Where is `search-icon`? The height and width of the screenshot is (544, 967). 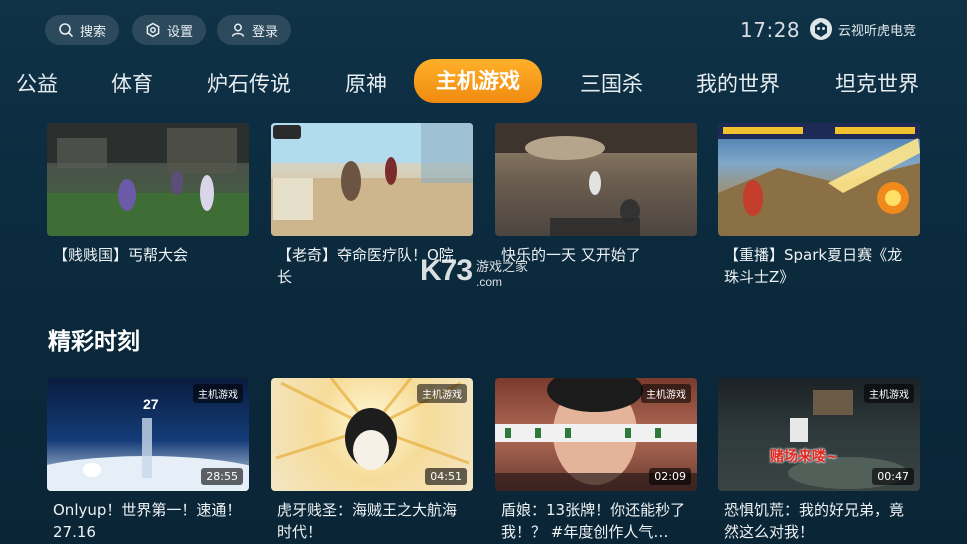 search-icon is located at coordinates (66, 30).